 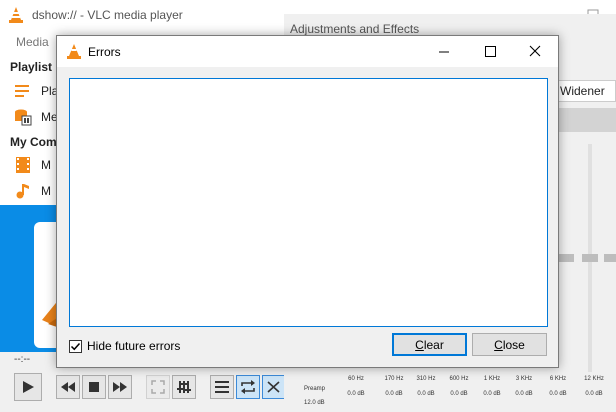 What do you see at coordinates (307, 51) in the screenshot?
I see `errors-titlebar: Errors` at bounding box center [307, 51].